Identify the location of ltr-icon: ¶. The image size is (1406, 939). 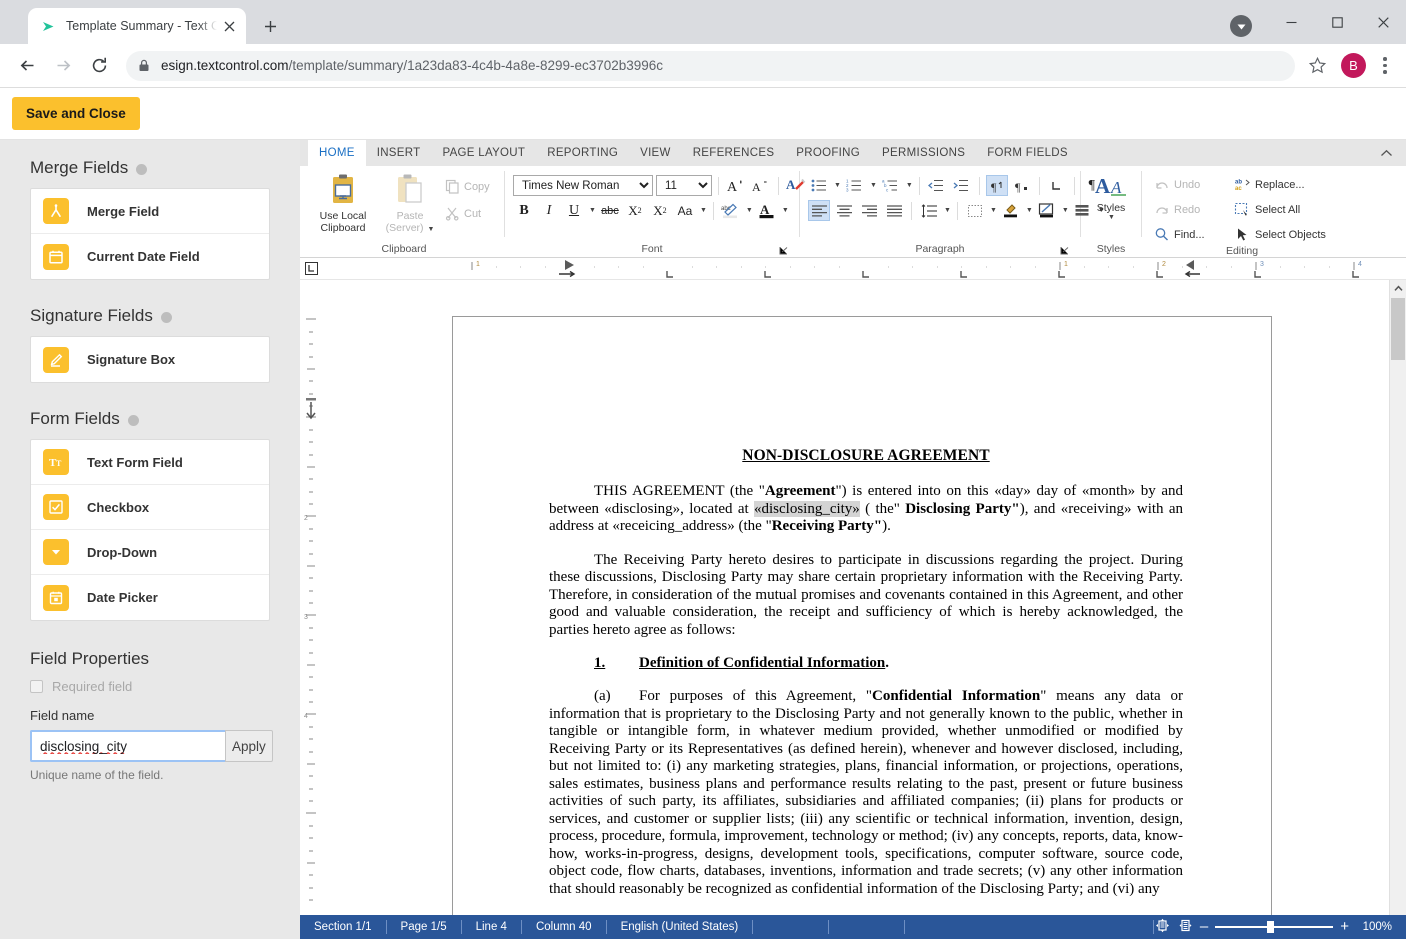
(996, 185).